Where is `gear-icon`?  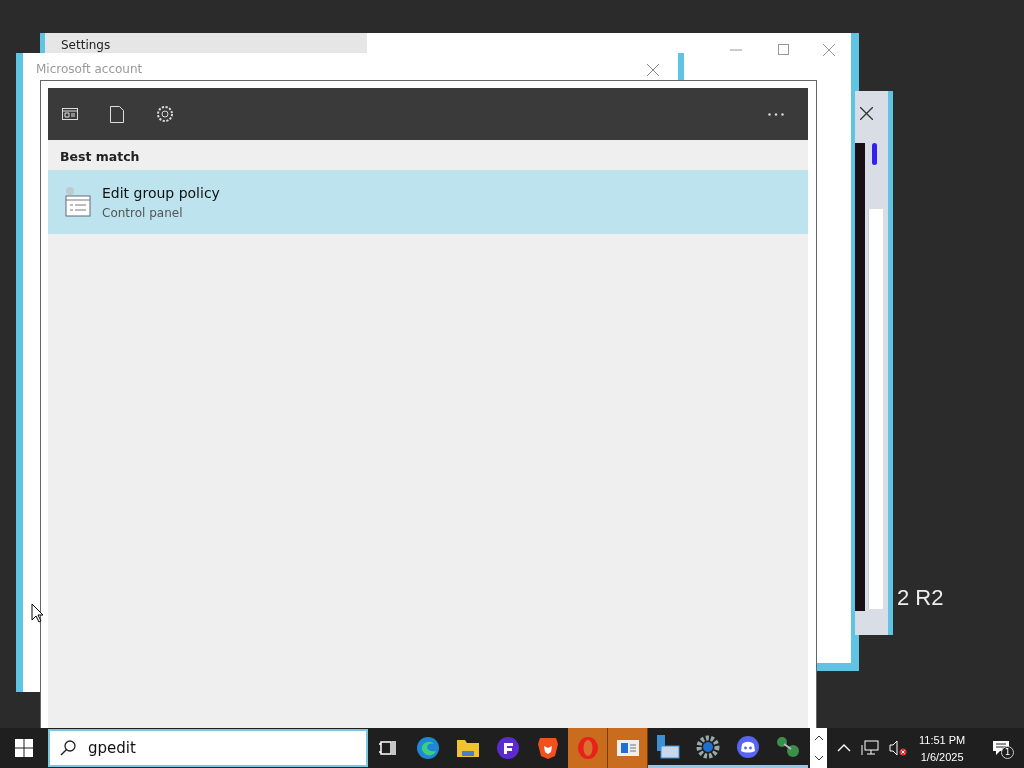 gear-icon is located at coordinates (708, 746).